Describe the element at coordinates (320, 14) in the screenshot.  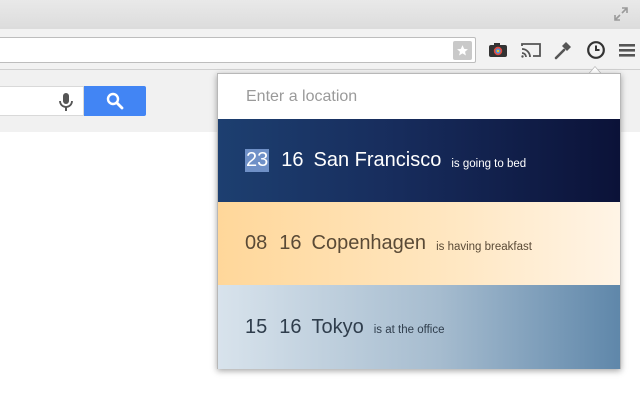
I see `browser-titlebar` at that location.